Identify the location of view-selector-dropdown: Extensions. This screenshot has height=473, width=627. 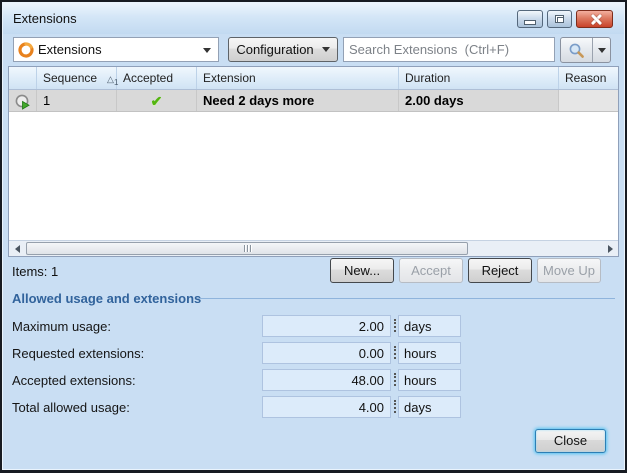
(116, 49).